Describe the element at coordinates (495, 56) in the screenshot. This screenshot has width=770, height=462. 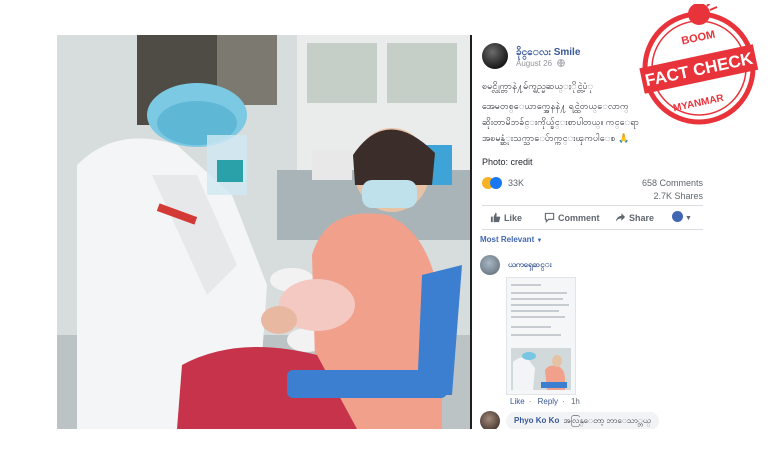
I see `author-avatar` at that location.